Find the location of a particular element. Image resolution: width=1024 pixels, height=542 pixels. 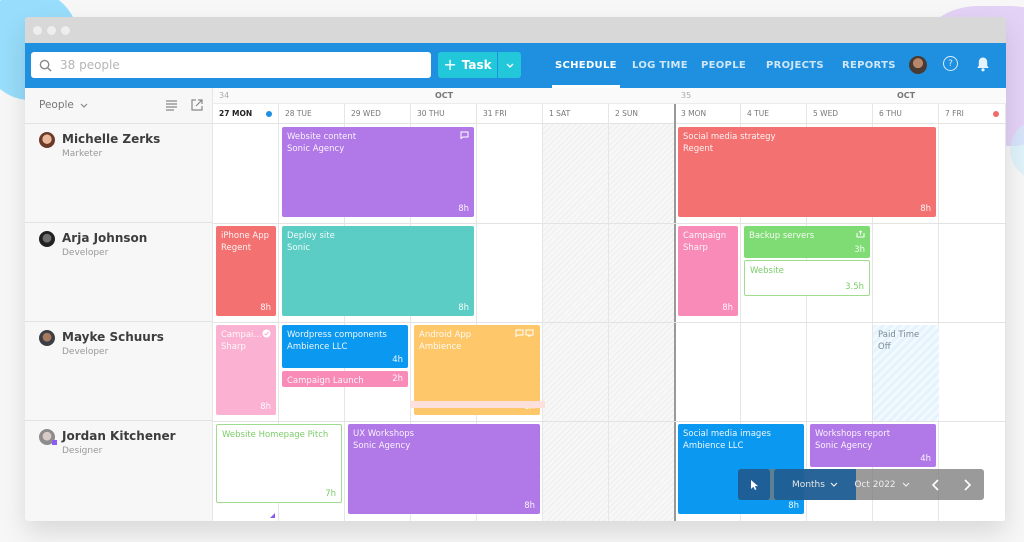

person-row: Michelle Zerks Marketer is located at coordinates (119, 173).